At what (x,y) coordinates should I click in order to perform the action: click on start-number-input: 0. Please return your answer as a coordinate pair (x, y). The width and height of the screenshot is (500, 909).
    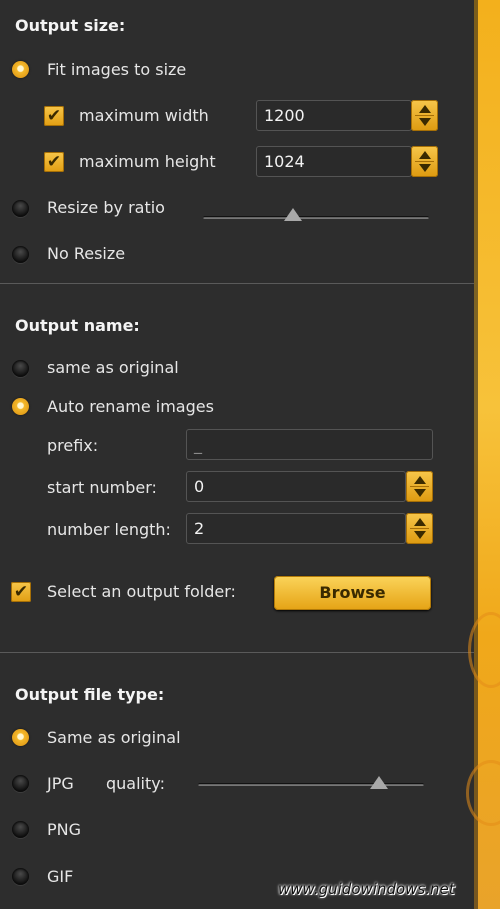
    Looking at the image, I should click on (296, 486).